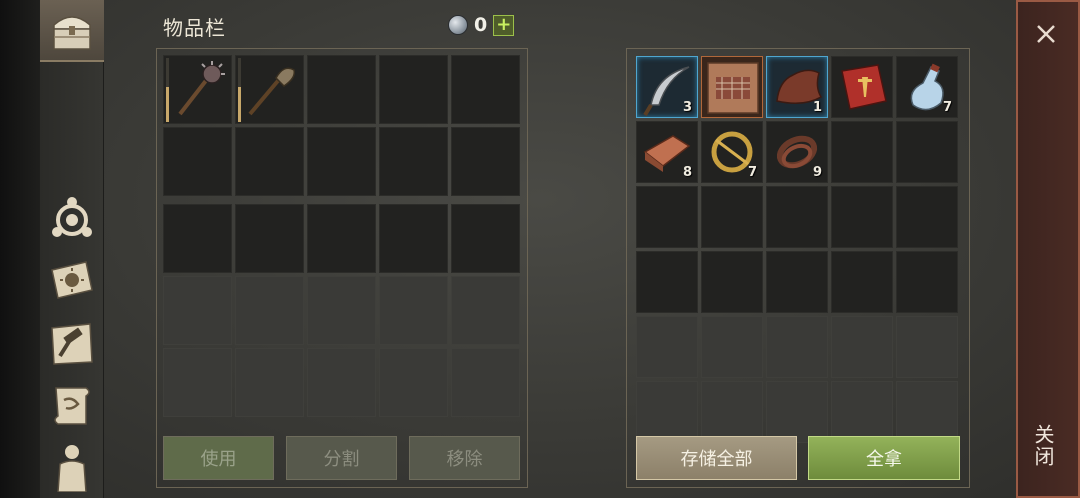  I want to click on container-slot: 8, so click(667, 152).